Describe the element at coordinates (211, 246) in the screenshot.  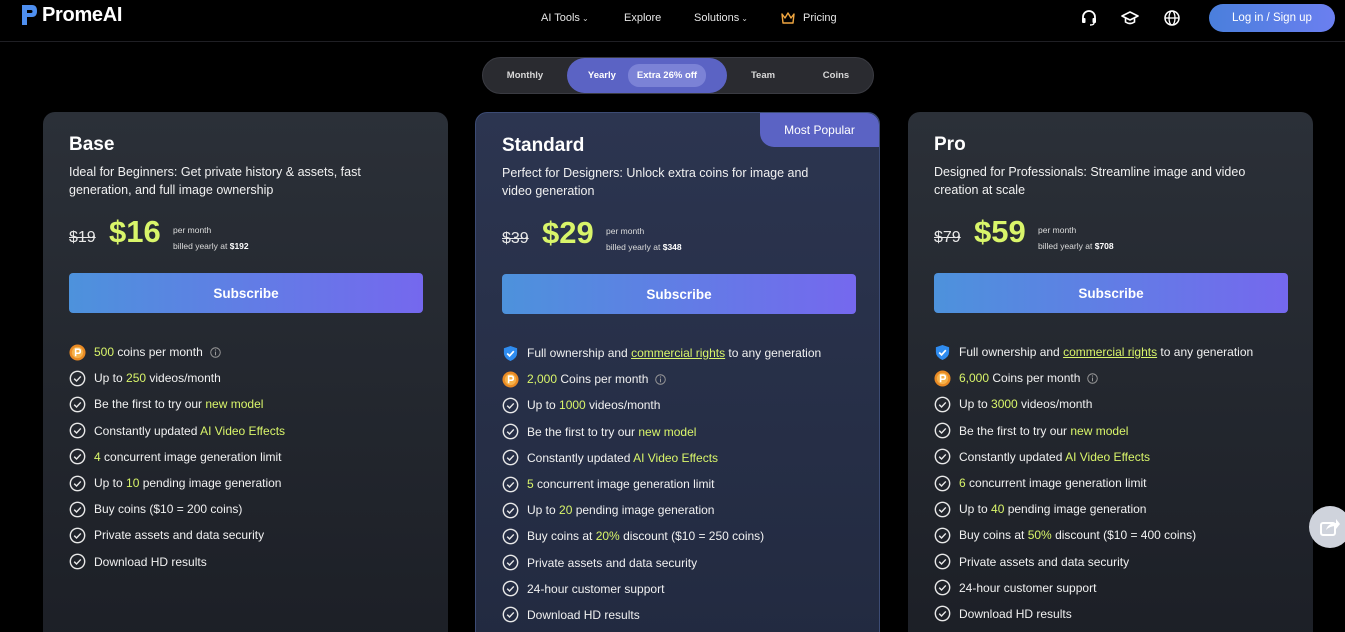
I see `billed-yearly-line: billed yearly at $192` at that location.